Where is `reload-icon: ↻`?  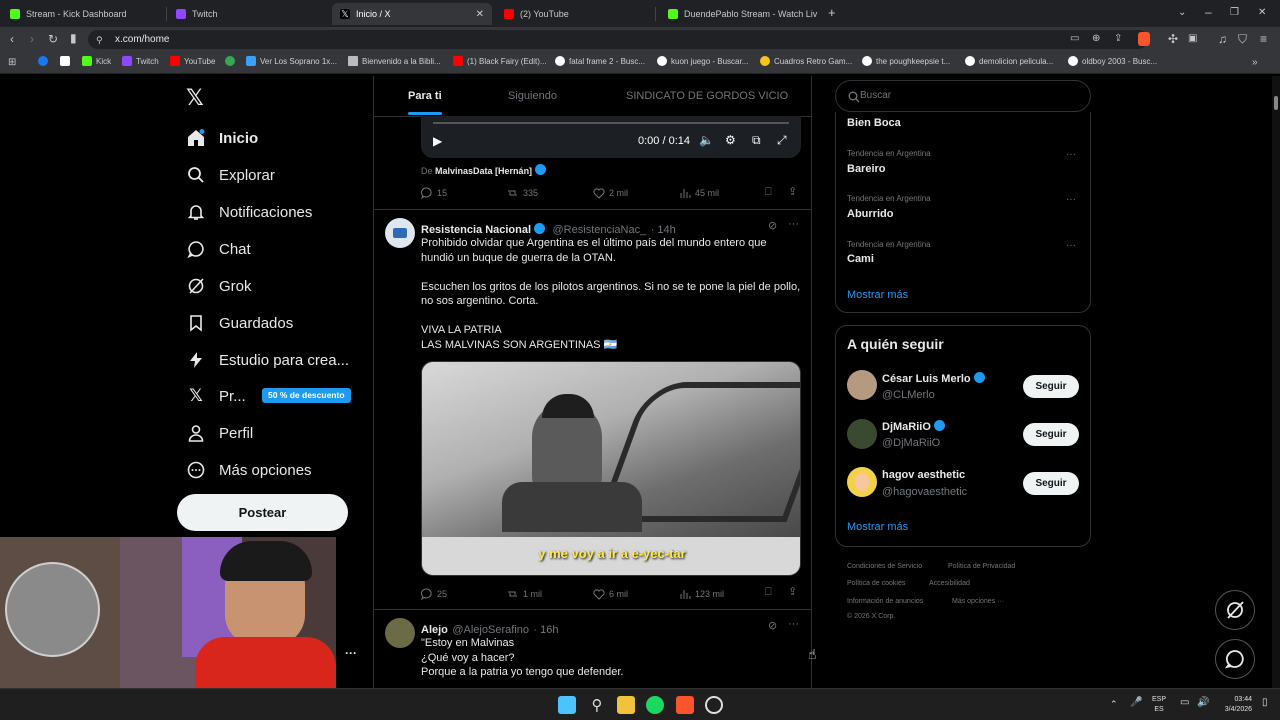 reload-icon: ↻ is located at coordinates (53, 39).